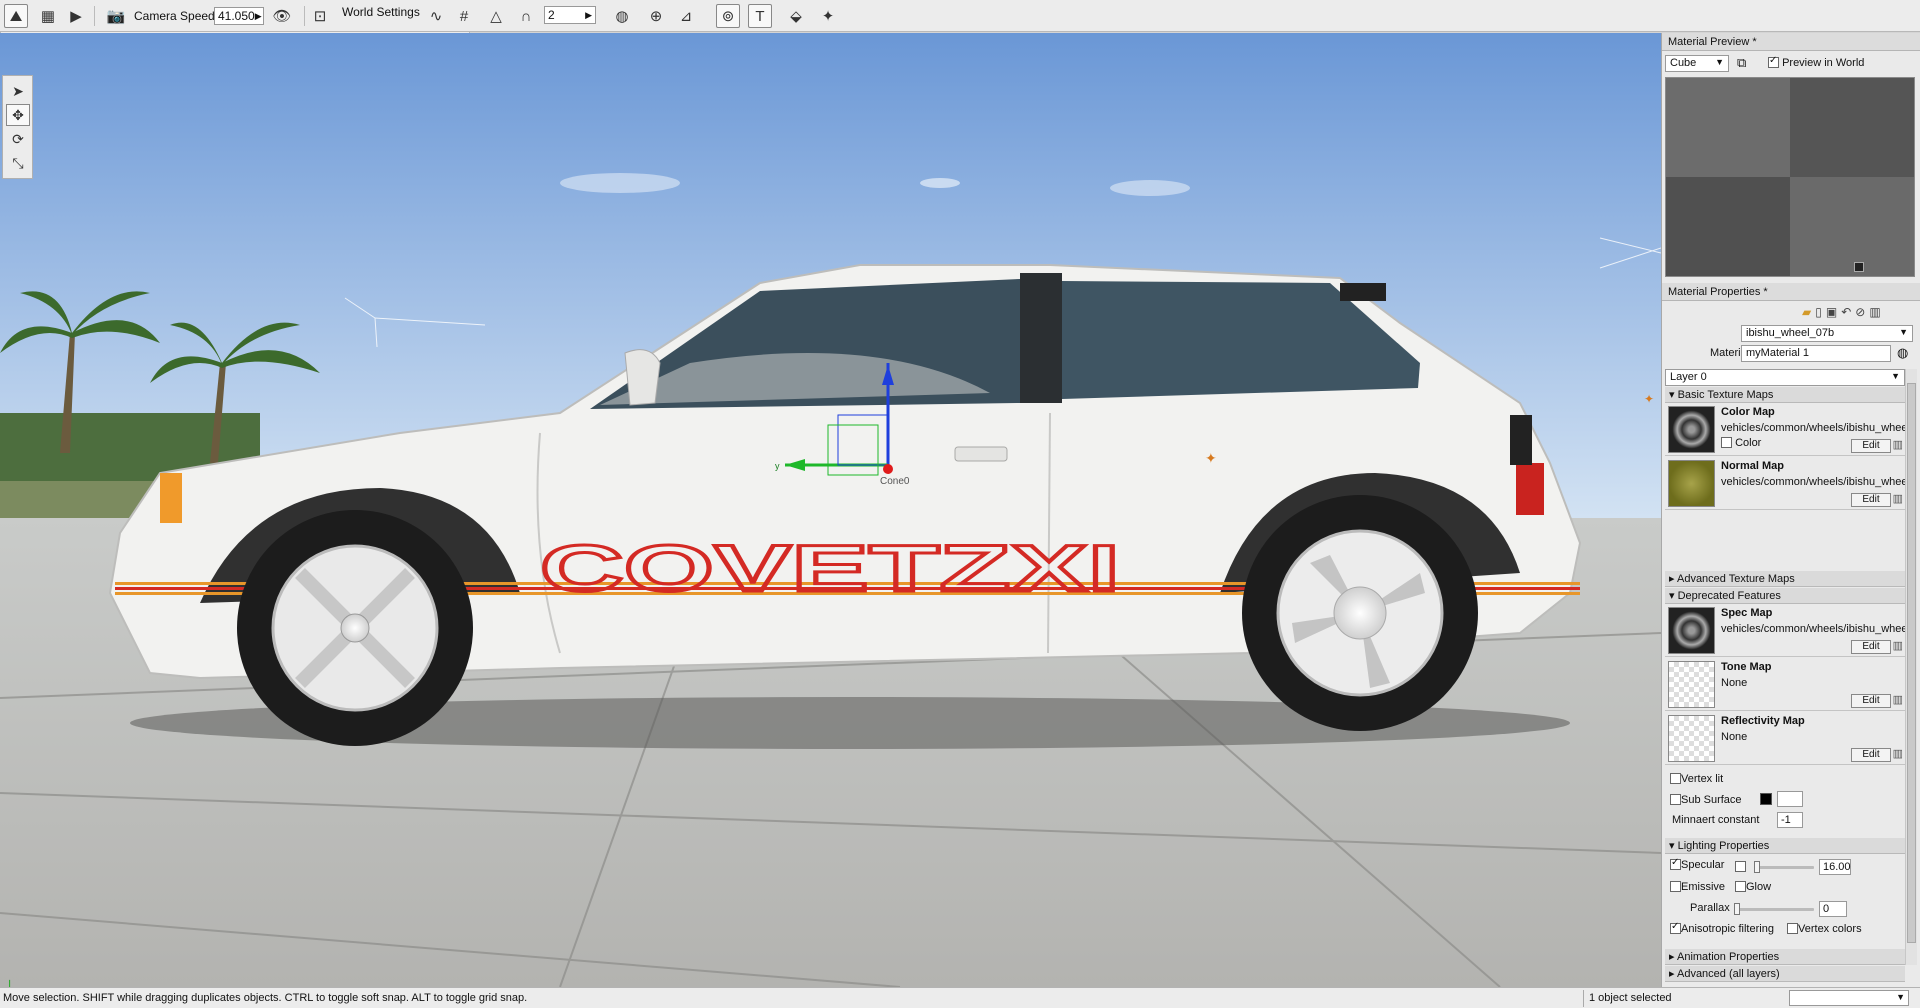 This screenshot has width=1920, height=1008. I want to click on minnaert-input: -1, so click(1790, 820).